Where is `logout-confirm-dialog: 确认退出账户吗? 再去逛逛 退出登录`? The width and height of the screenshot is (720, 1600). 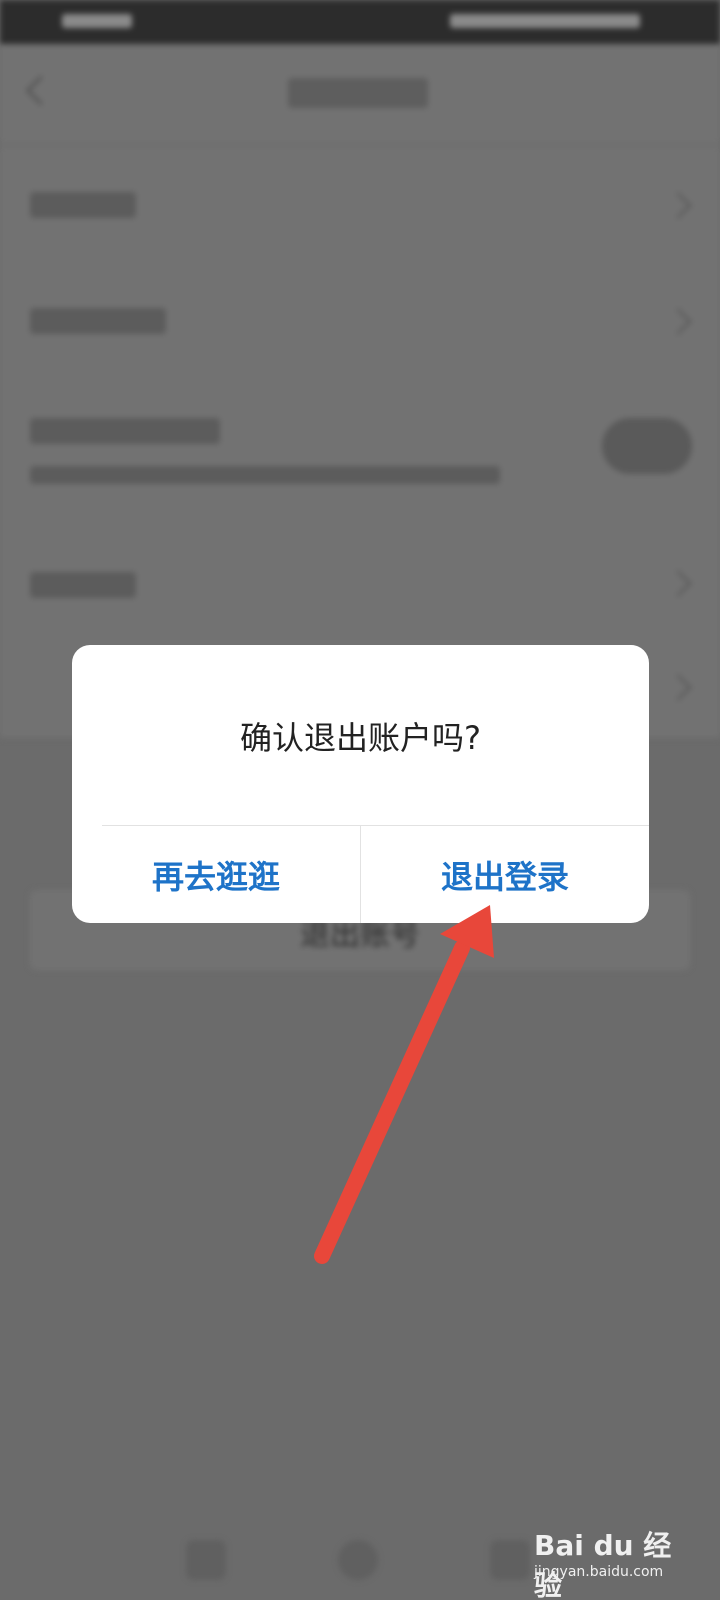
logout-confirm-dialog: 确认退出账户吗? 再去逛逛 退出登录 is located at coordinates (360, 784).